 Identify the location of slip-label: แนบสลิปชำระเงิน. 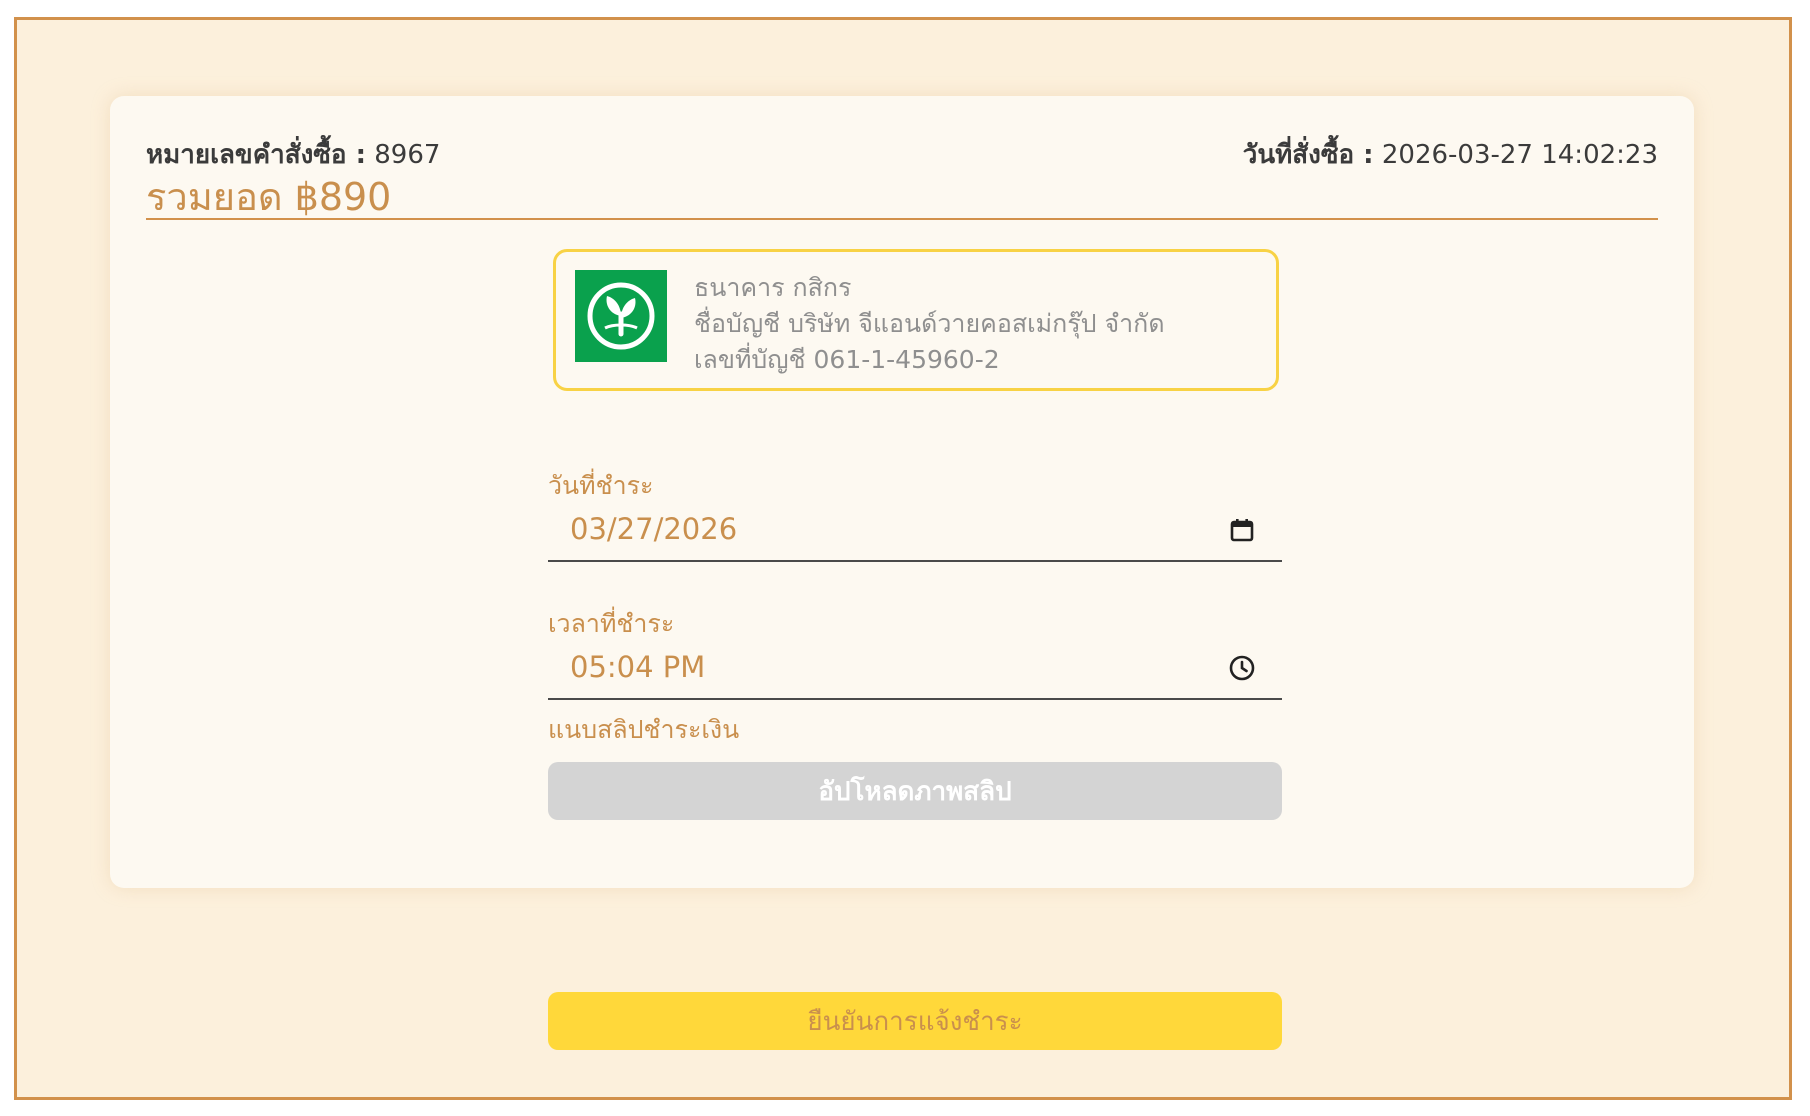
(644, 729).